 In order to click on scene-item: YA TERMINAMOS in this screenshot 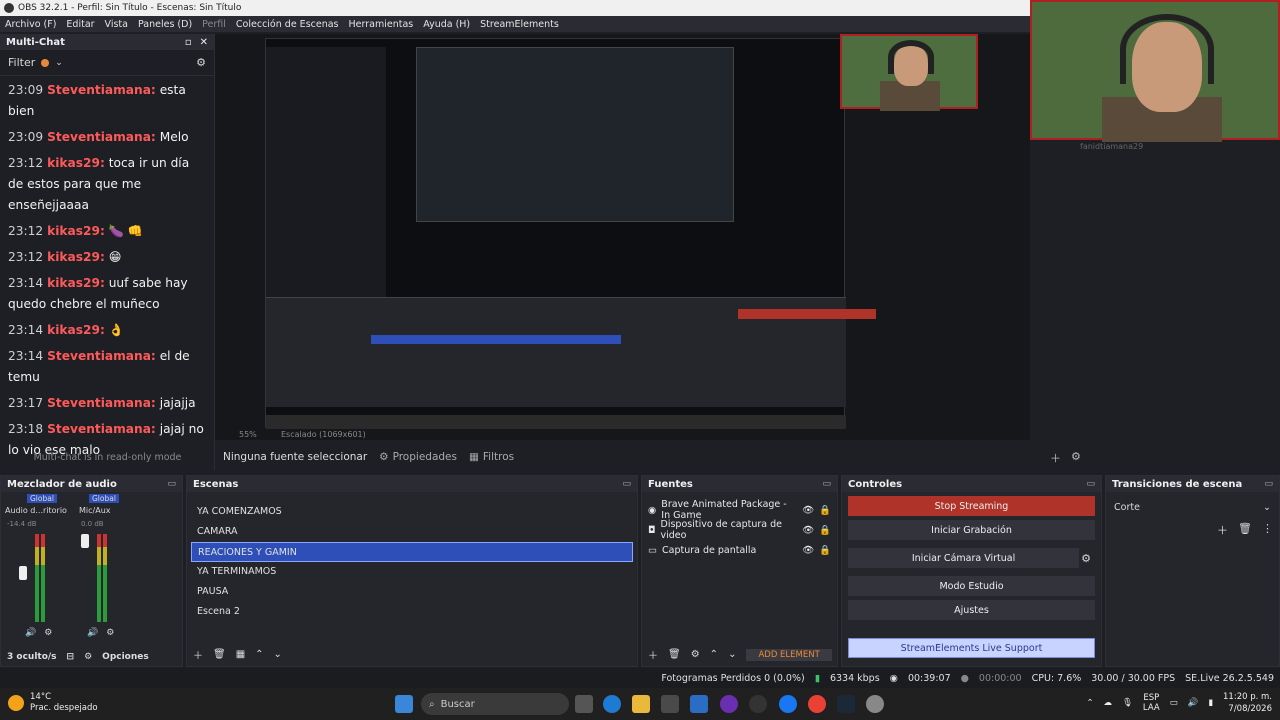, I will do `click(412, 572)`.